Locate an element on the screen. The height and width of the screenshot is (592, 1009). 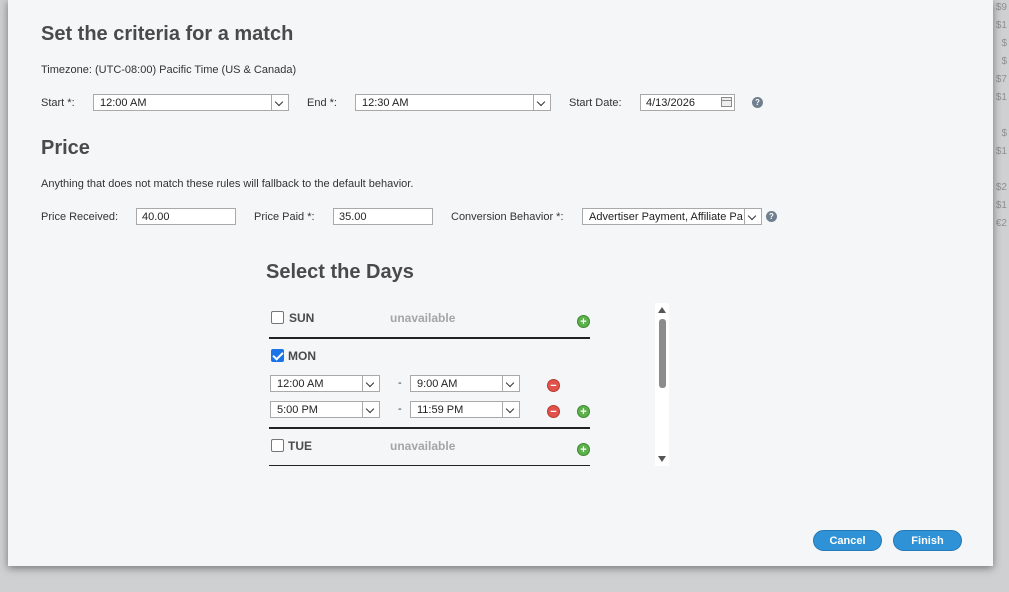
end-time-label: End *: is located at coordinates (322, 103).